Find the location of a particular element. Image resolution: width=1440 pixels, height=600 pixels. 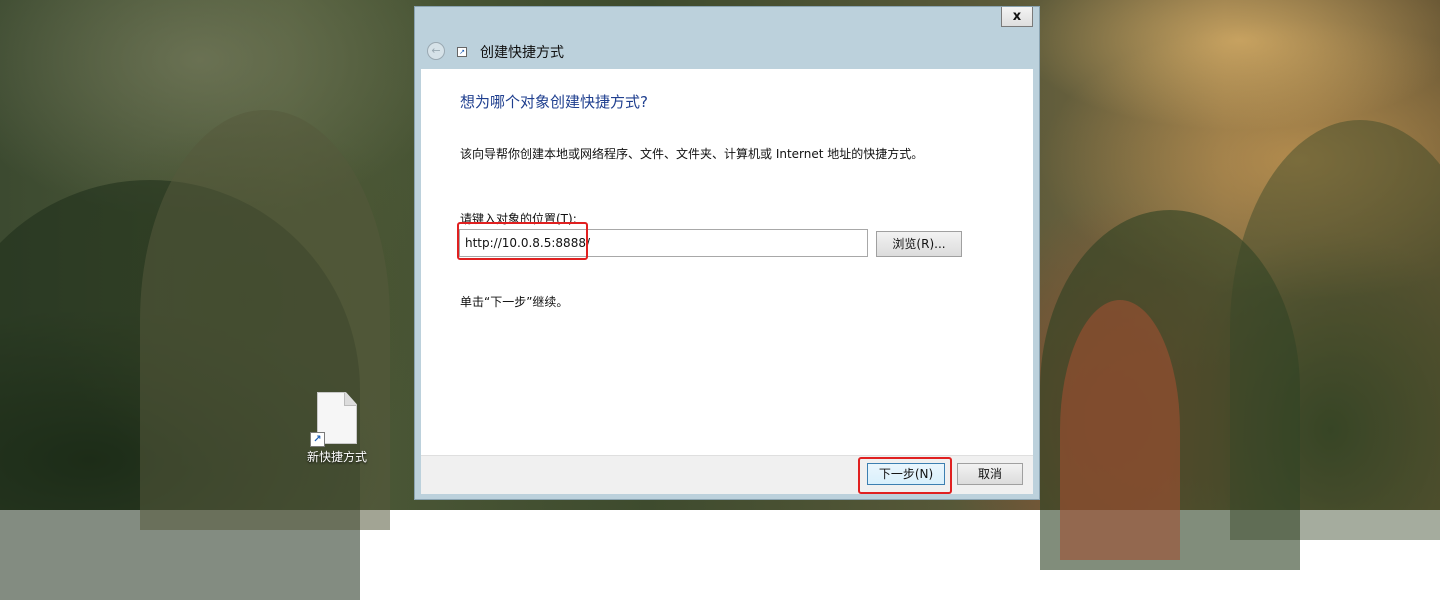

close-button: x is located at coordinates (1017, 17).